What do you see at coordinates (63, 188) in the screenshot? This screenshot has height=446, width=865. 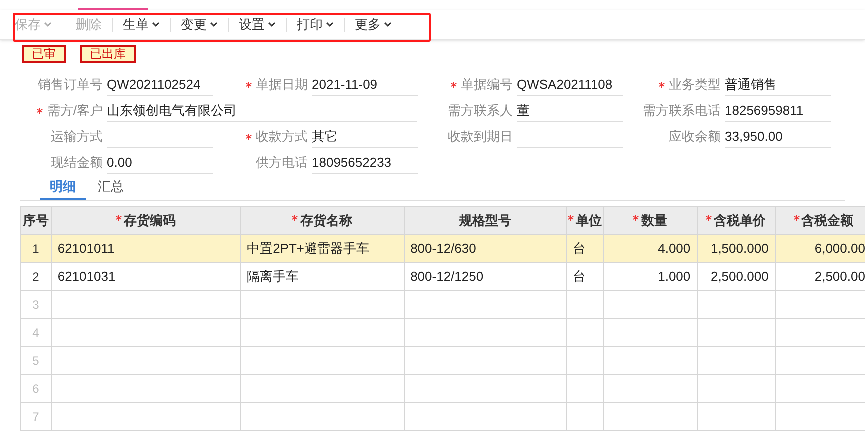 I see `detail-tab: 明细` at bounding box center [63, 188].